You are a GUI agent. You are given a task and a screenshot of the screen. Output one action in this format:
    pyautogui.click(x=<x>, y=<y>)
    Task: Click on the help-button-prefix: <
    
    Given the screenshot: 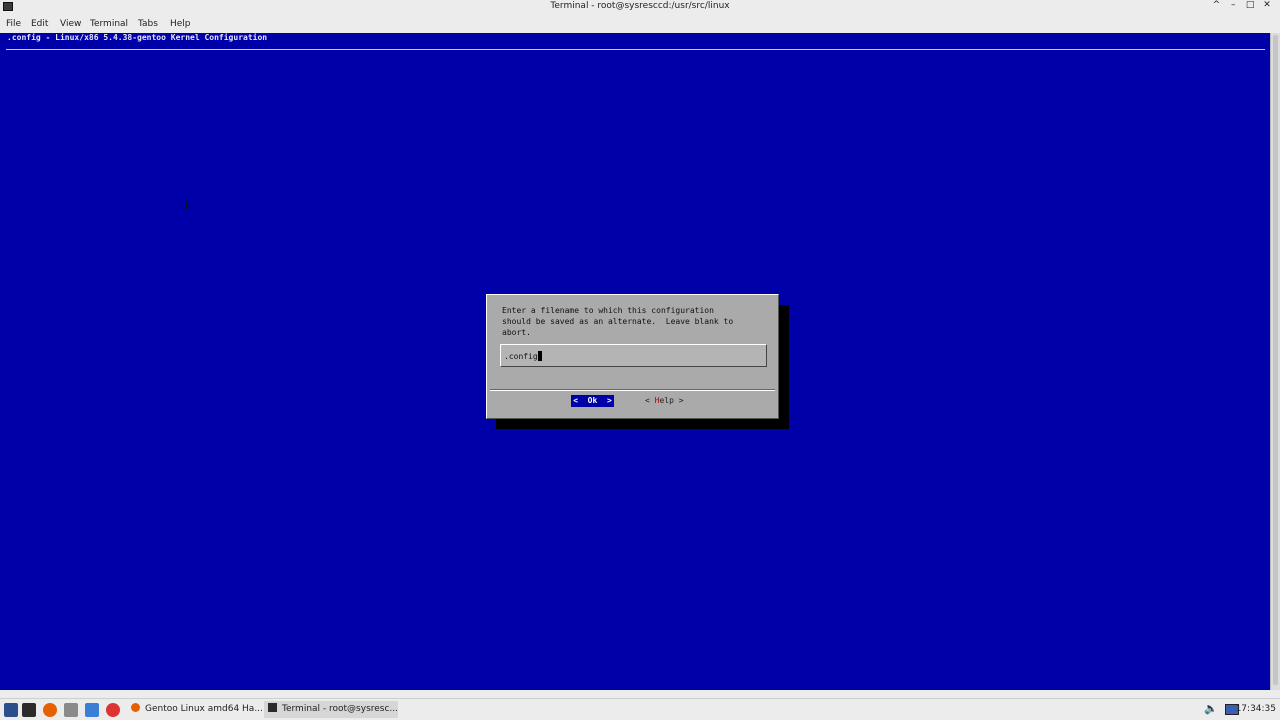 What is the action you would take?
    pyautogui.click(x=650, y=400)
    